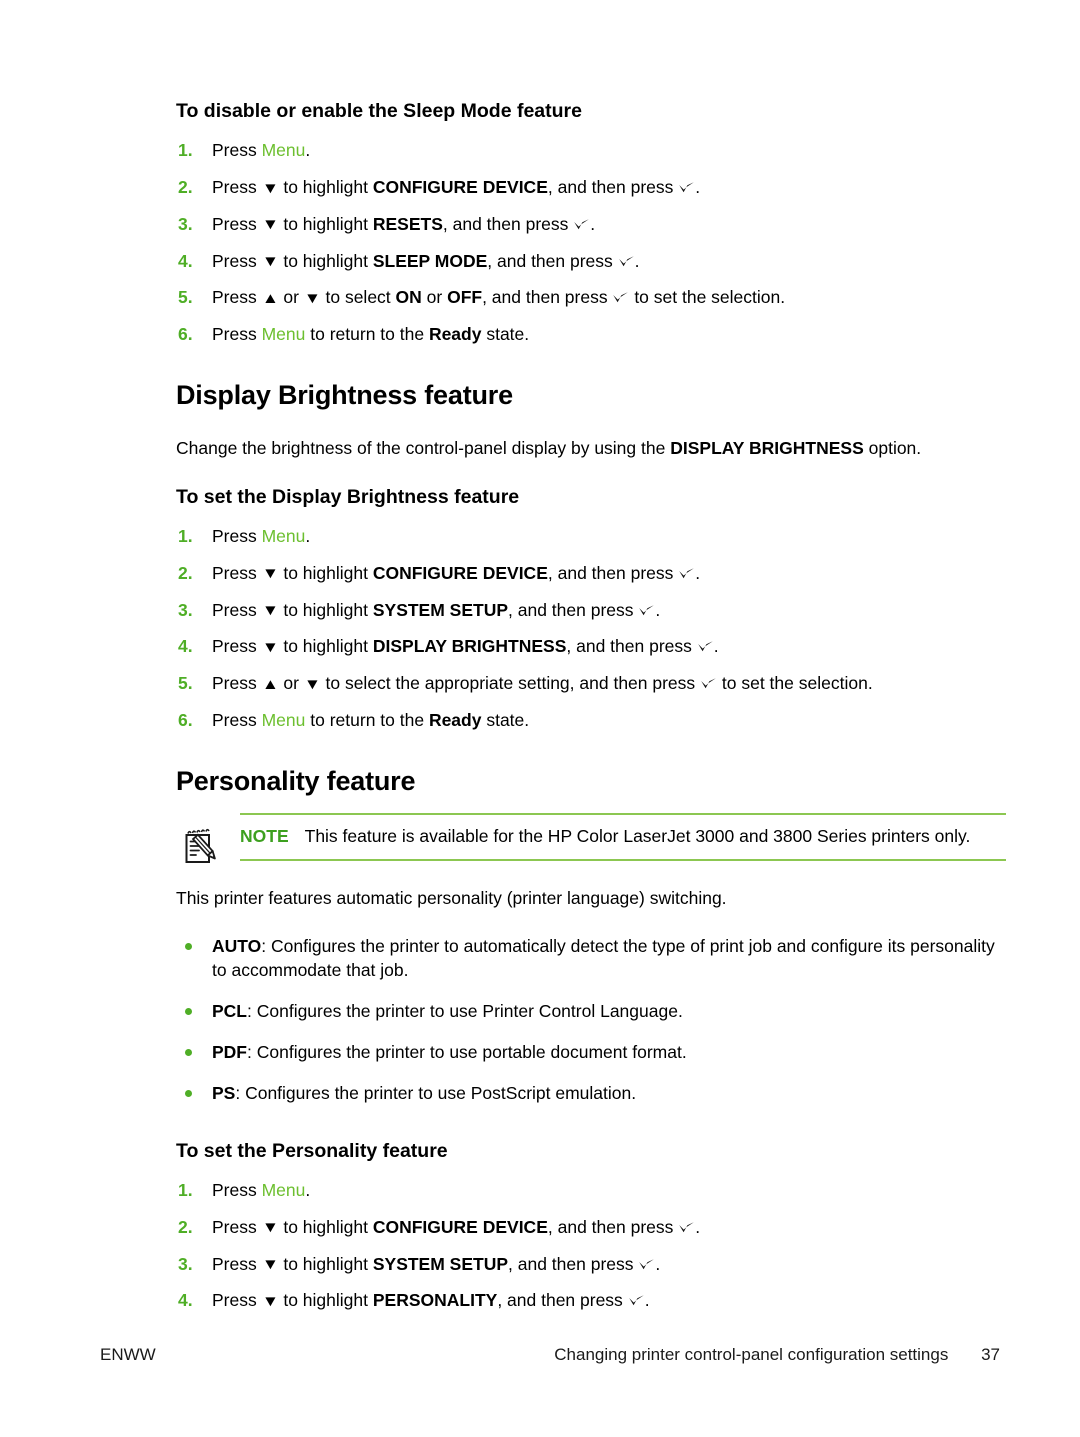 The width and height of the screenshot is (1080, 1437). What do you see at coordinates (237, 946) in the screenshot?
I see `control-panel-menu-name: AUTO` at bounding box center [237, 946].